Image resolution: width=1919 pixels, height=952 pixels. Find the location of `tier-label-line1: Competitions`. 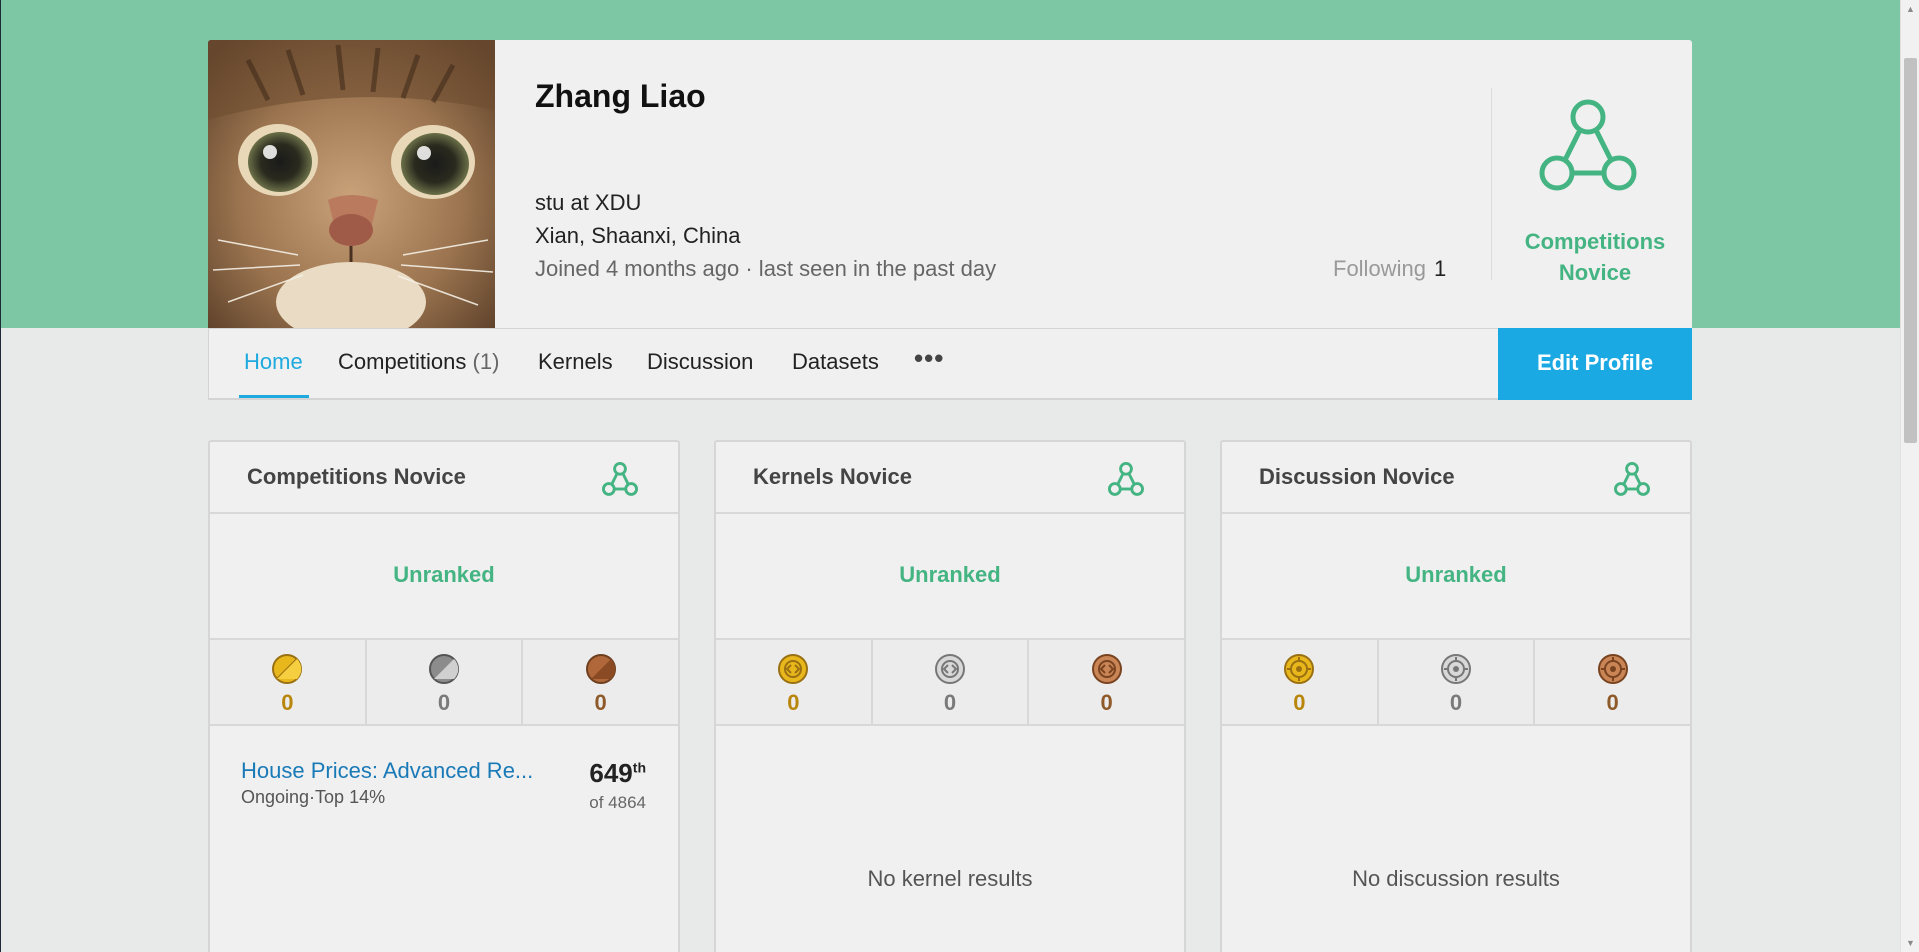

tier-label-line1: Competitions is located at coordinates (1595, 241).